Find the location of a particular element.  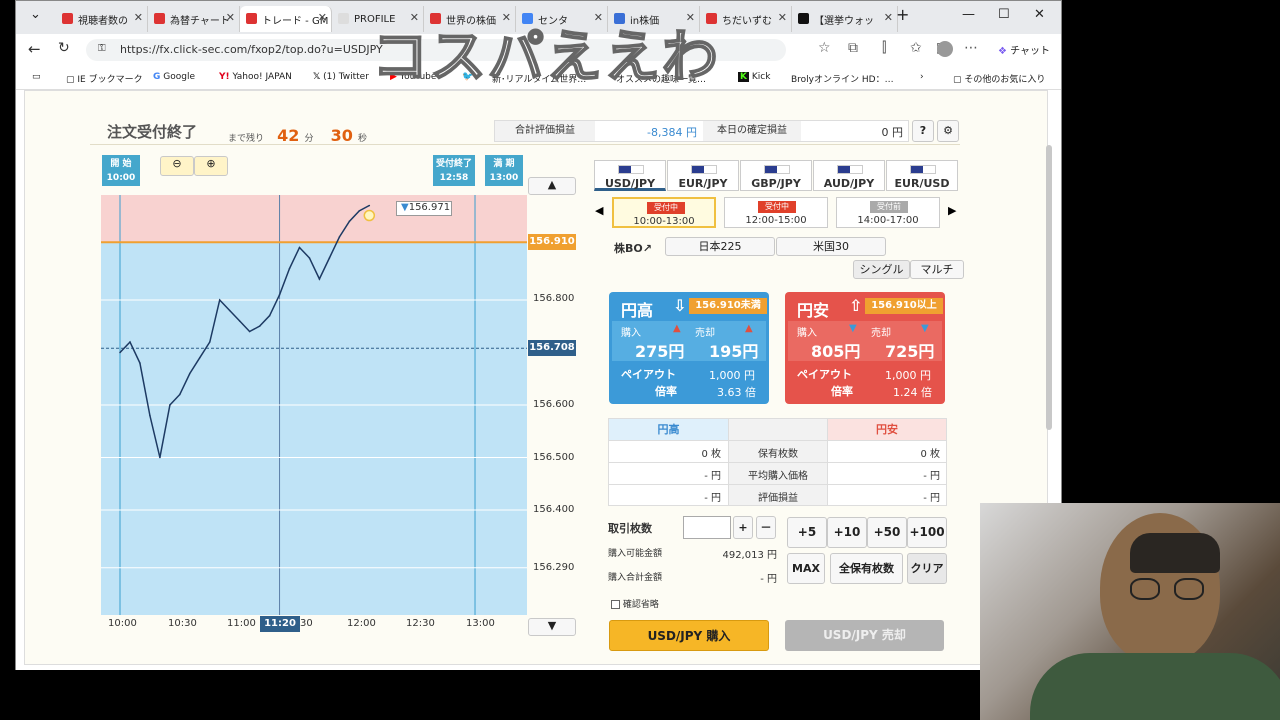

settings-button: ⚙ is located at coordinates (948, 131).